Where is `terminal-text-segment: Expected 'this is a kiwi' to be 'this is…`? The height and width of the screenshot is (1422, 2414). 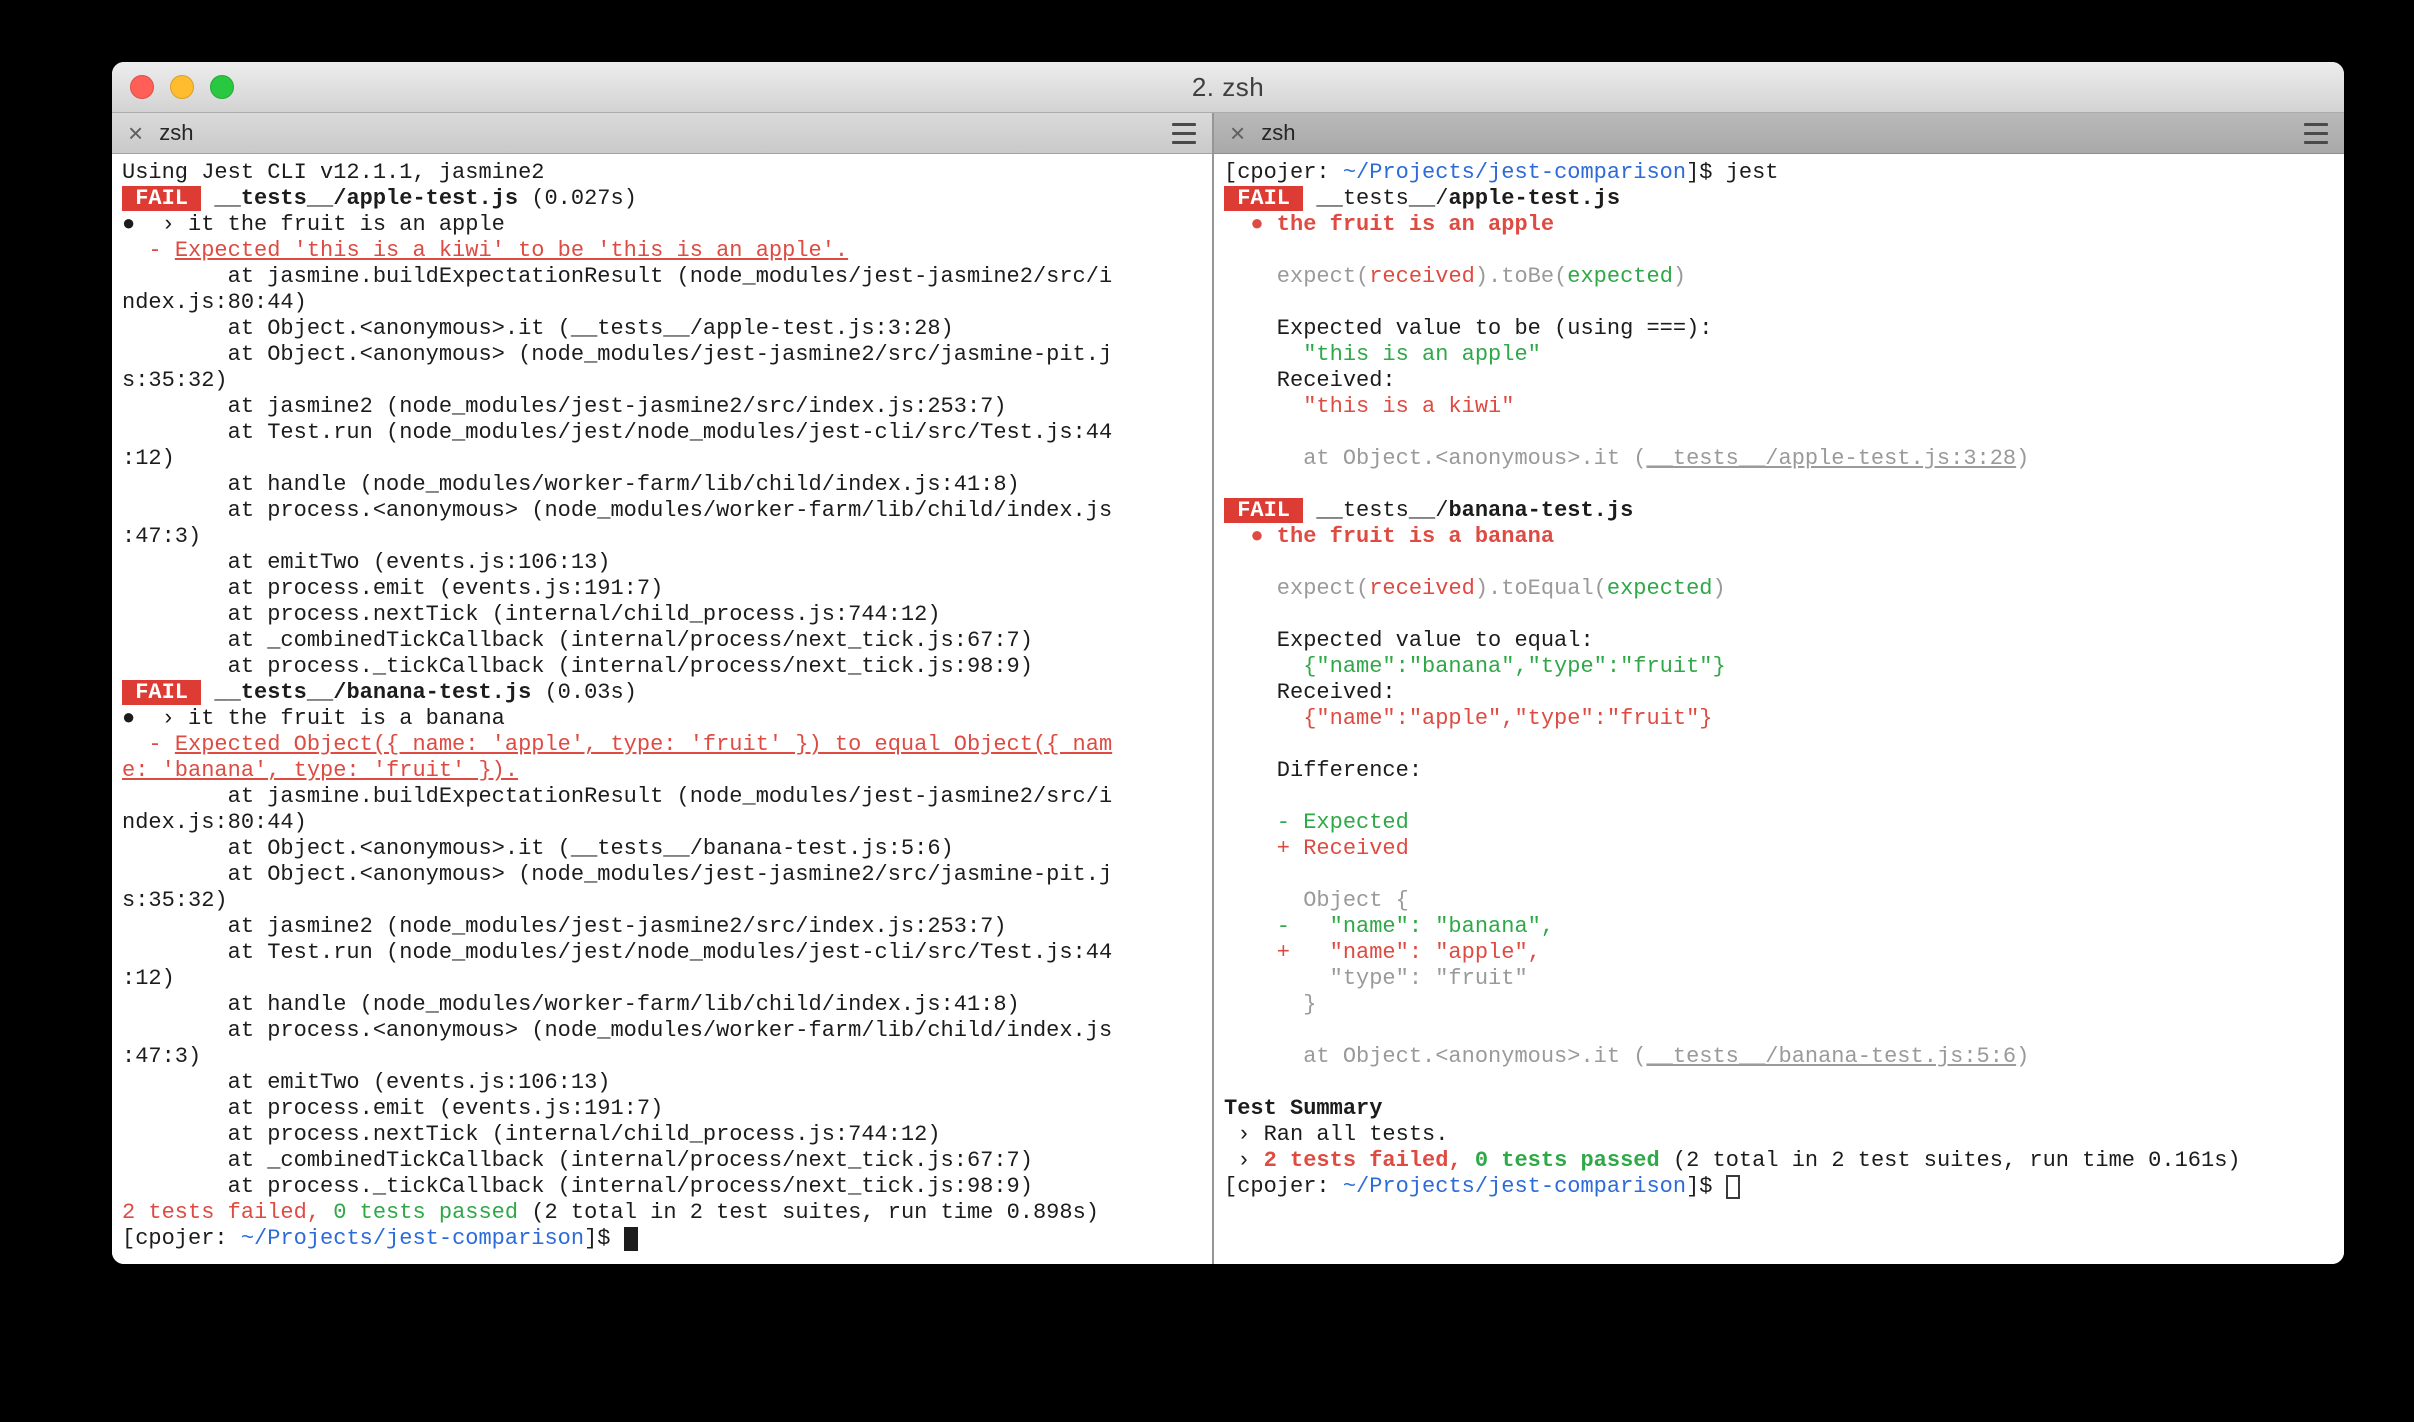 terminal-text-segment: Expected 'this is a kiwi' to be 'this is… is located at coordinates (511, 250).